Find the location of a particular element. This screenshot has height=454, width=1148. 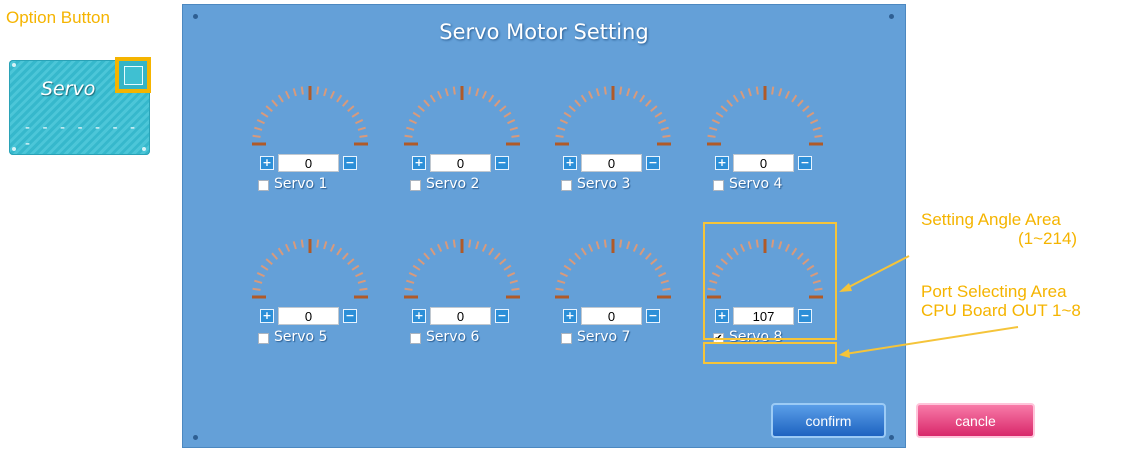

setting-angle-area-title: Setting Angle Area is located at coordinates (991, 219).